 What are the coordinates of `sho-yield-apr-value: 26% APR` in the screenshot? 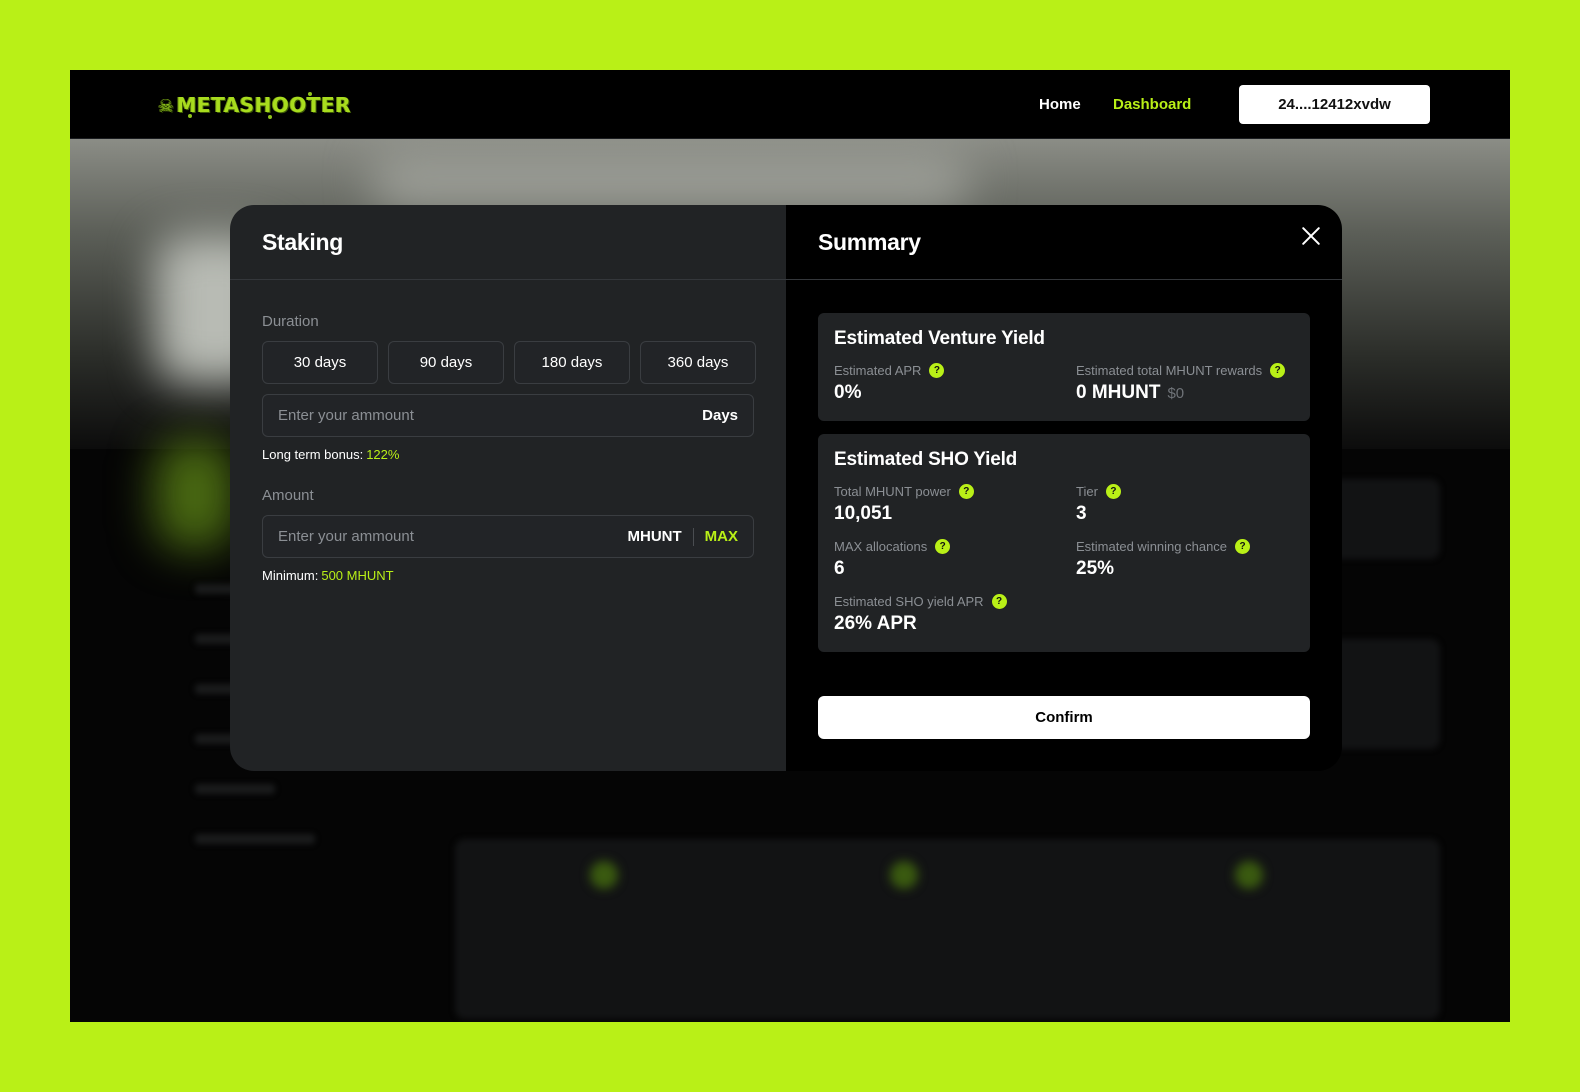 It's located at (875, 623).